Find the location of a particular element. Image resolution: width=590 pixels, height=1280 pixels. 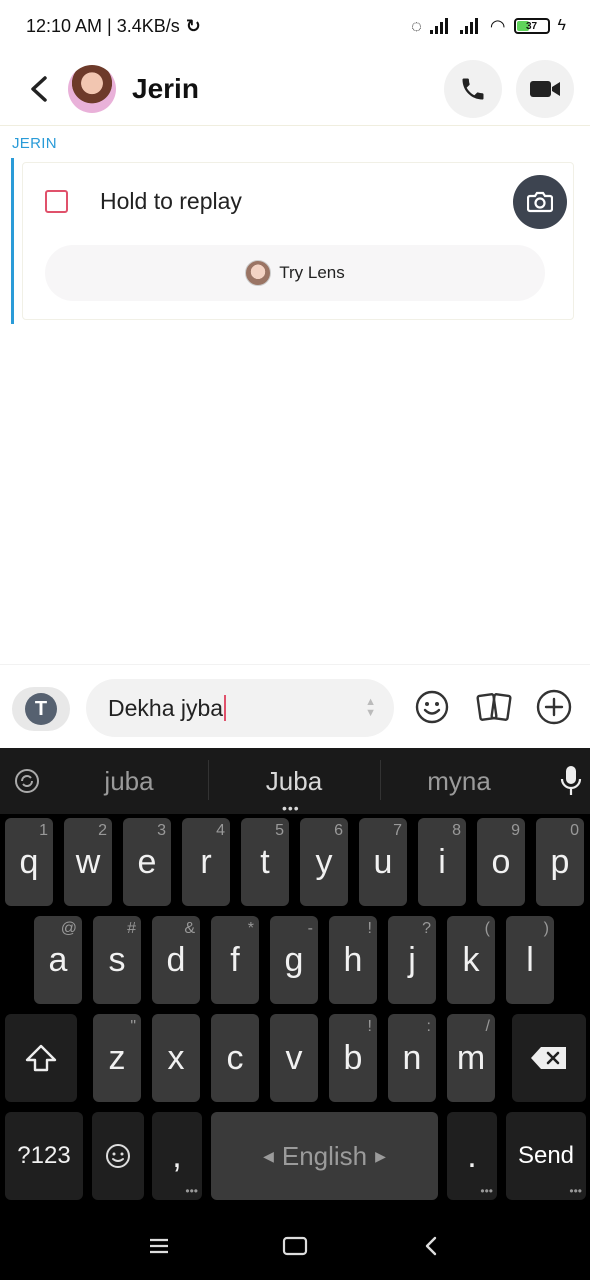

key-label: h is located at coordinates (353, 959).